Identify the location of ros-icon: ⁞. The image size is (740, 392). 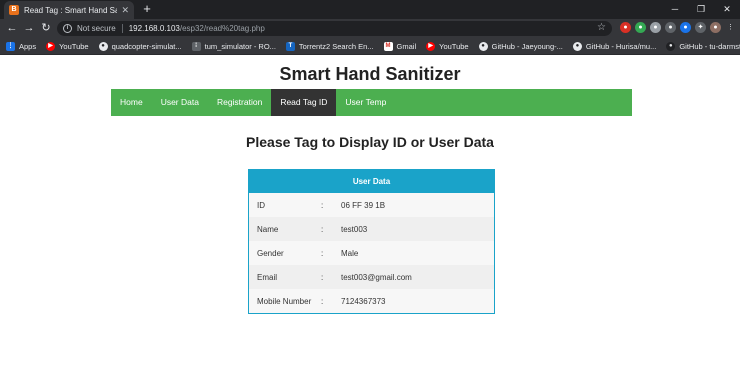
(196, 46).